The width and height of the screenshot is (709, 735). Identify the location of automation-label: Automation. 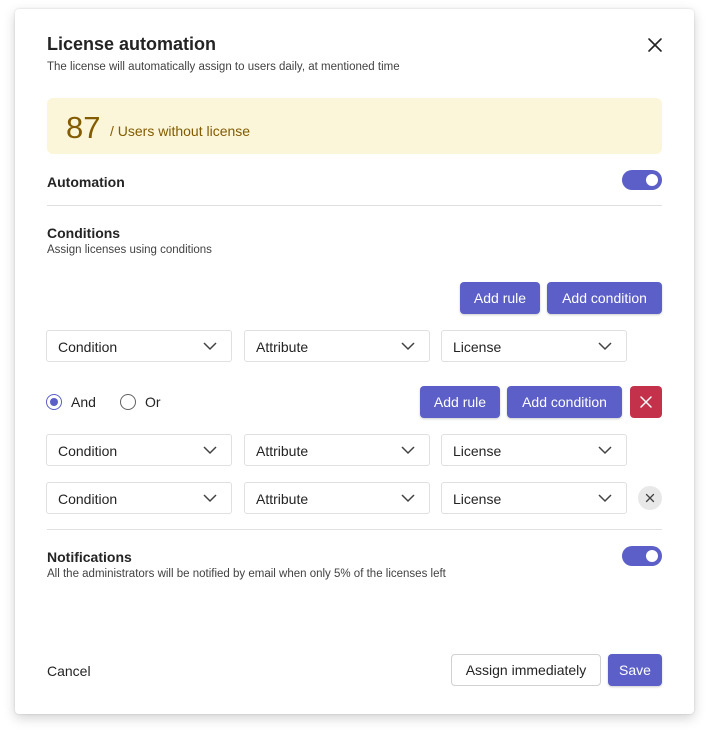
(86, 182).